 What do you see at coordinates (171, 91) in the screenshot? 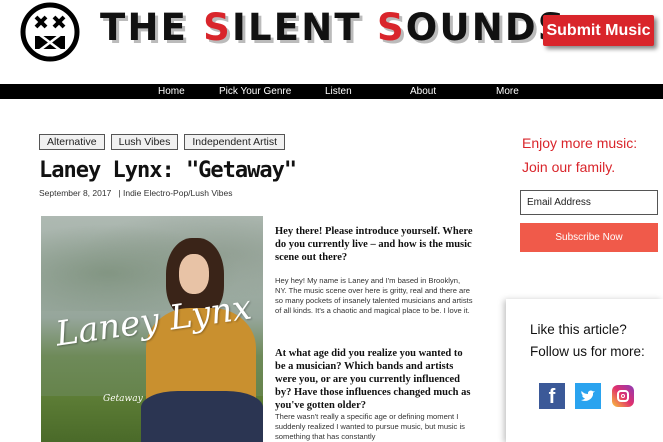
I see `nav-item-home: Home` at bounding box center [171, 91].